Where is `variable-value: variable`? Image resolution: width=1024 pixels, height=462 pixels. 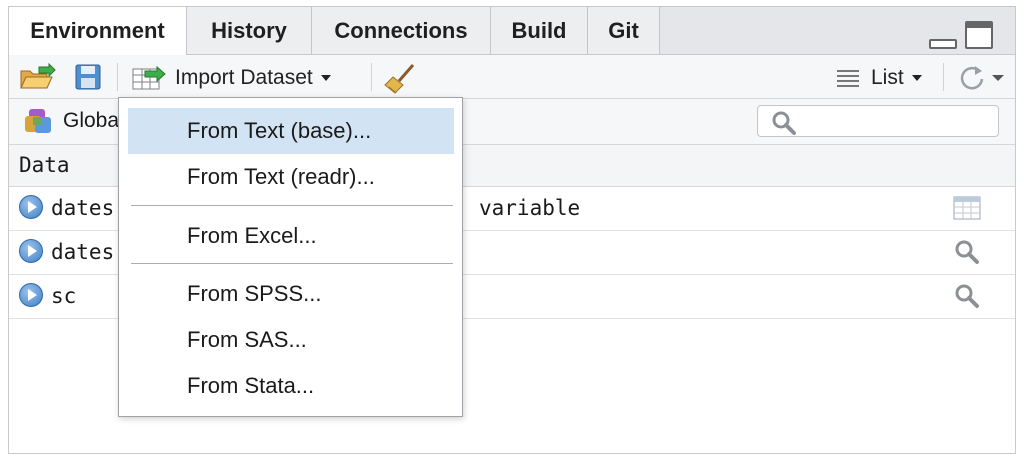 variable-value: variable is located at coordinates (530, 208).